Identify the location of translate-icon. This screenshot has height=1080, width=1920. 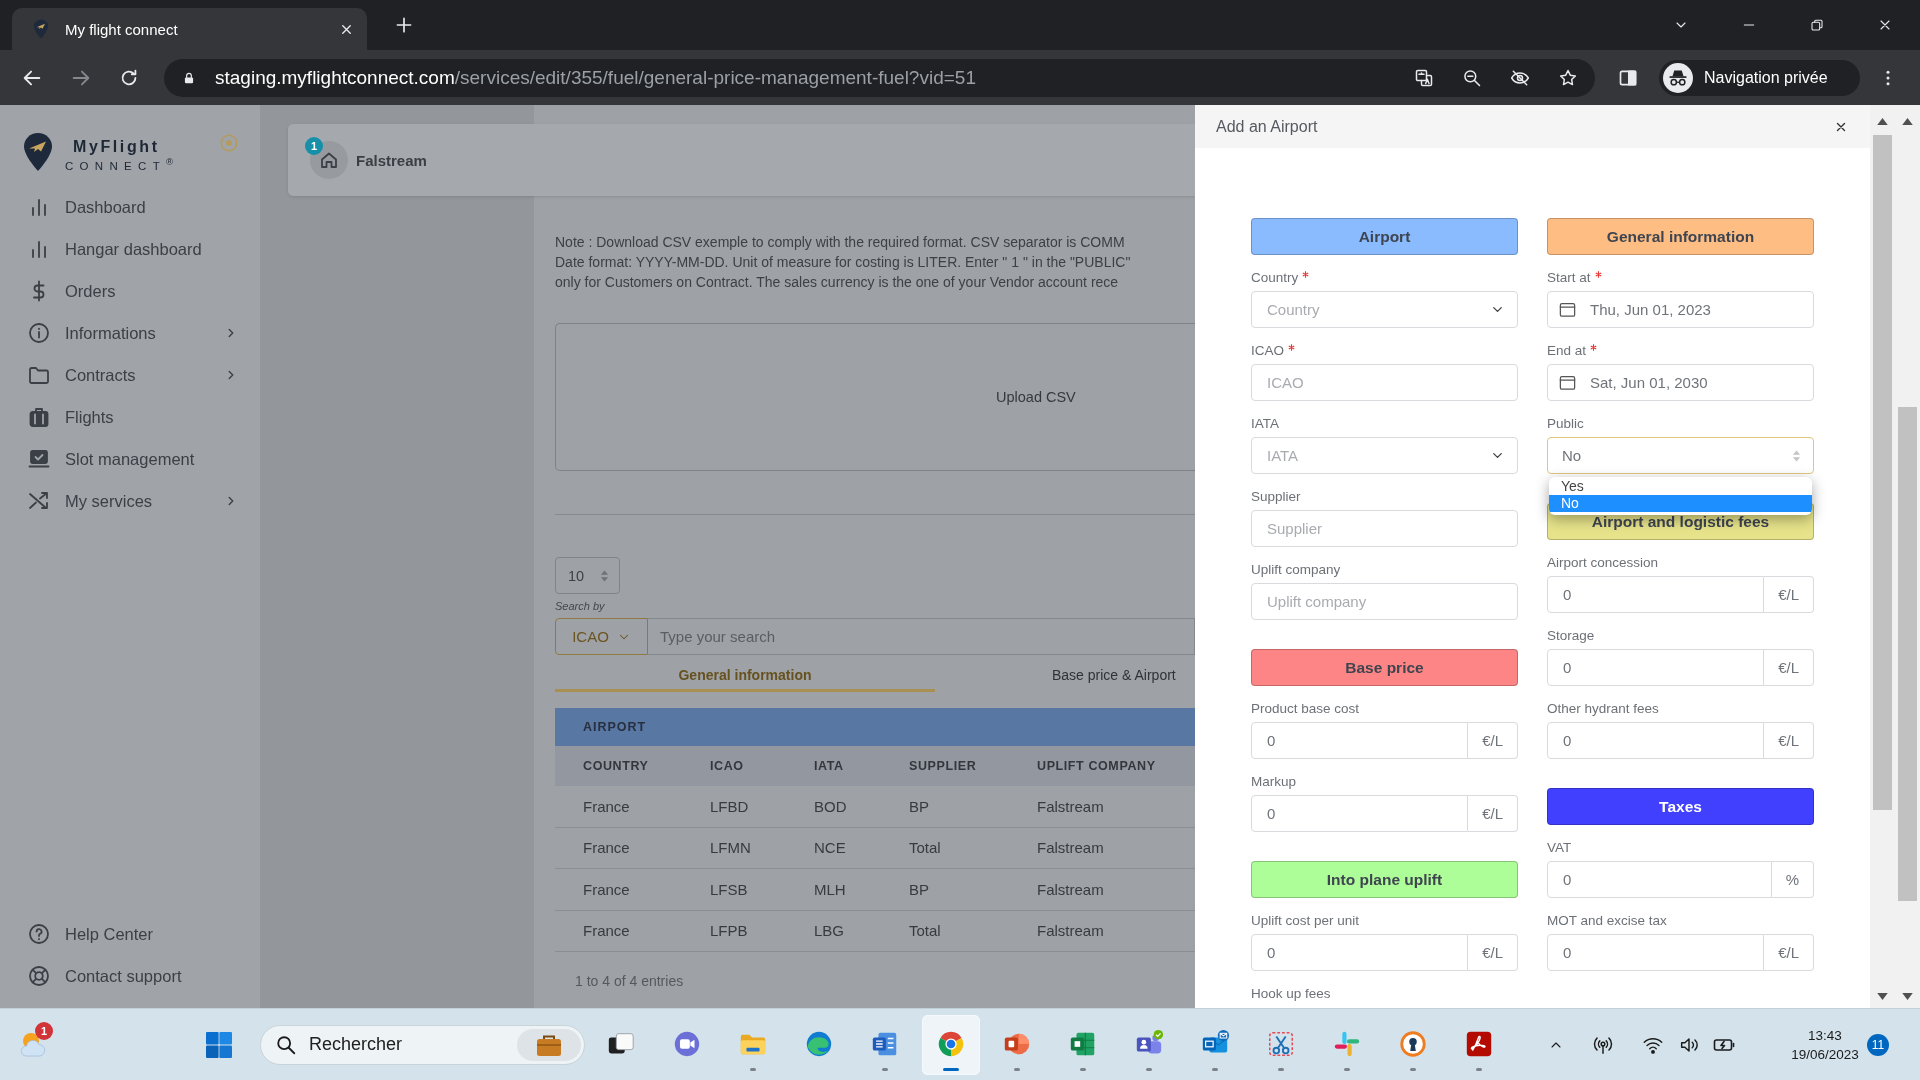
(1424, 77).